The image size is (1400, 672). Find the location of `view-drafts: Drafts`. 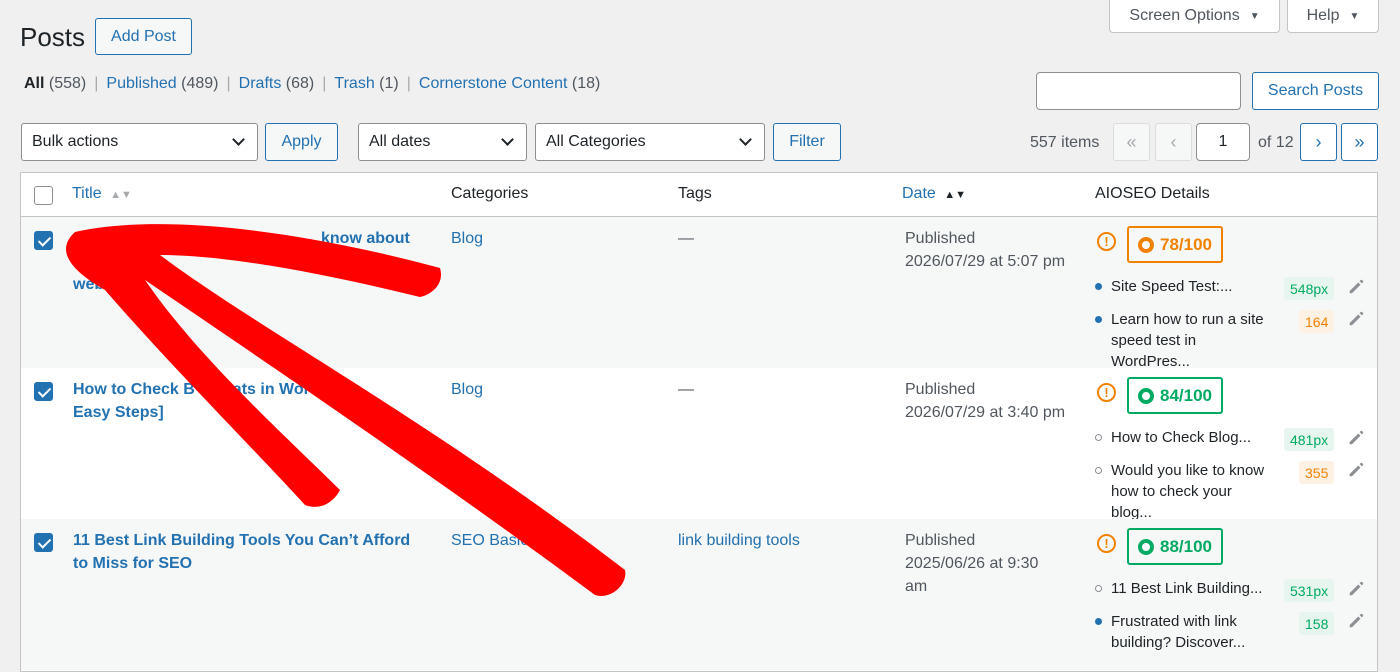

view-drafts: Drafts is located at coordinates (260, 84).